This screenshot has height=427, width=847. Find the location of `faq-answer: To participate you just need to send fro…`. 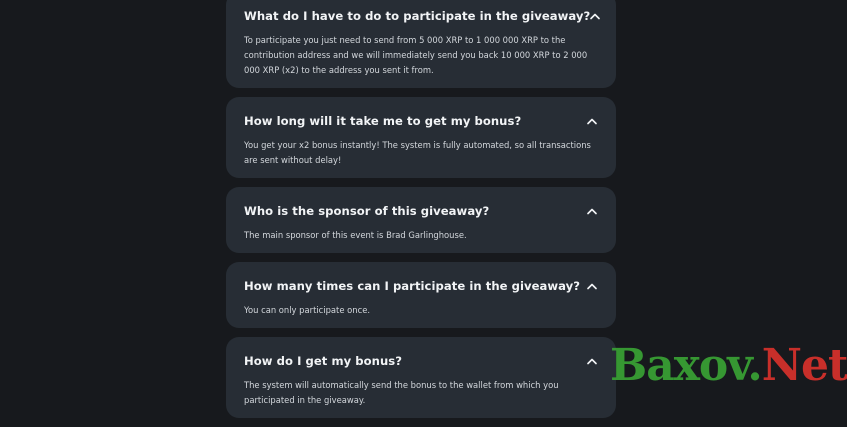

faq-answer: To participate you just need to send fro… is located at coordinates (416, 55).